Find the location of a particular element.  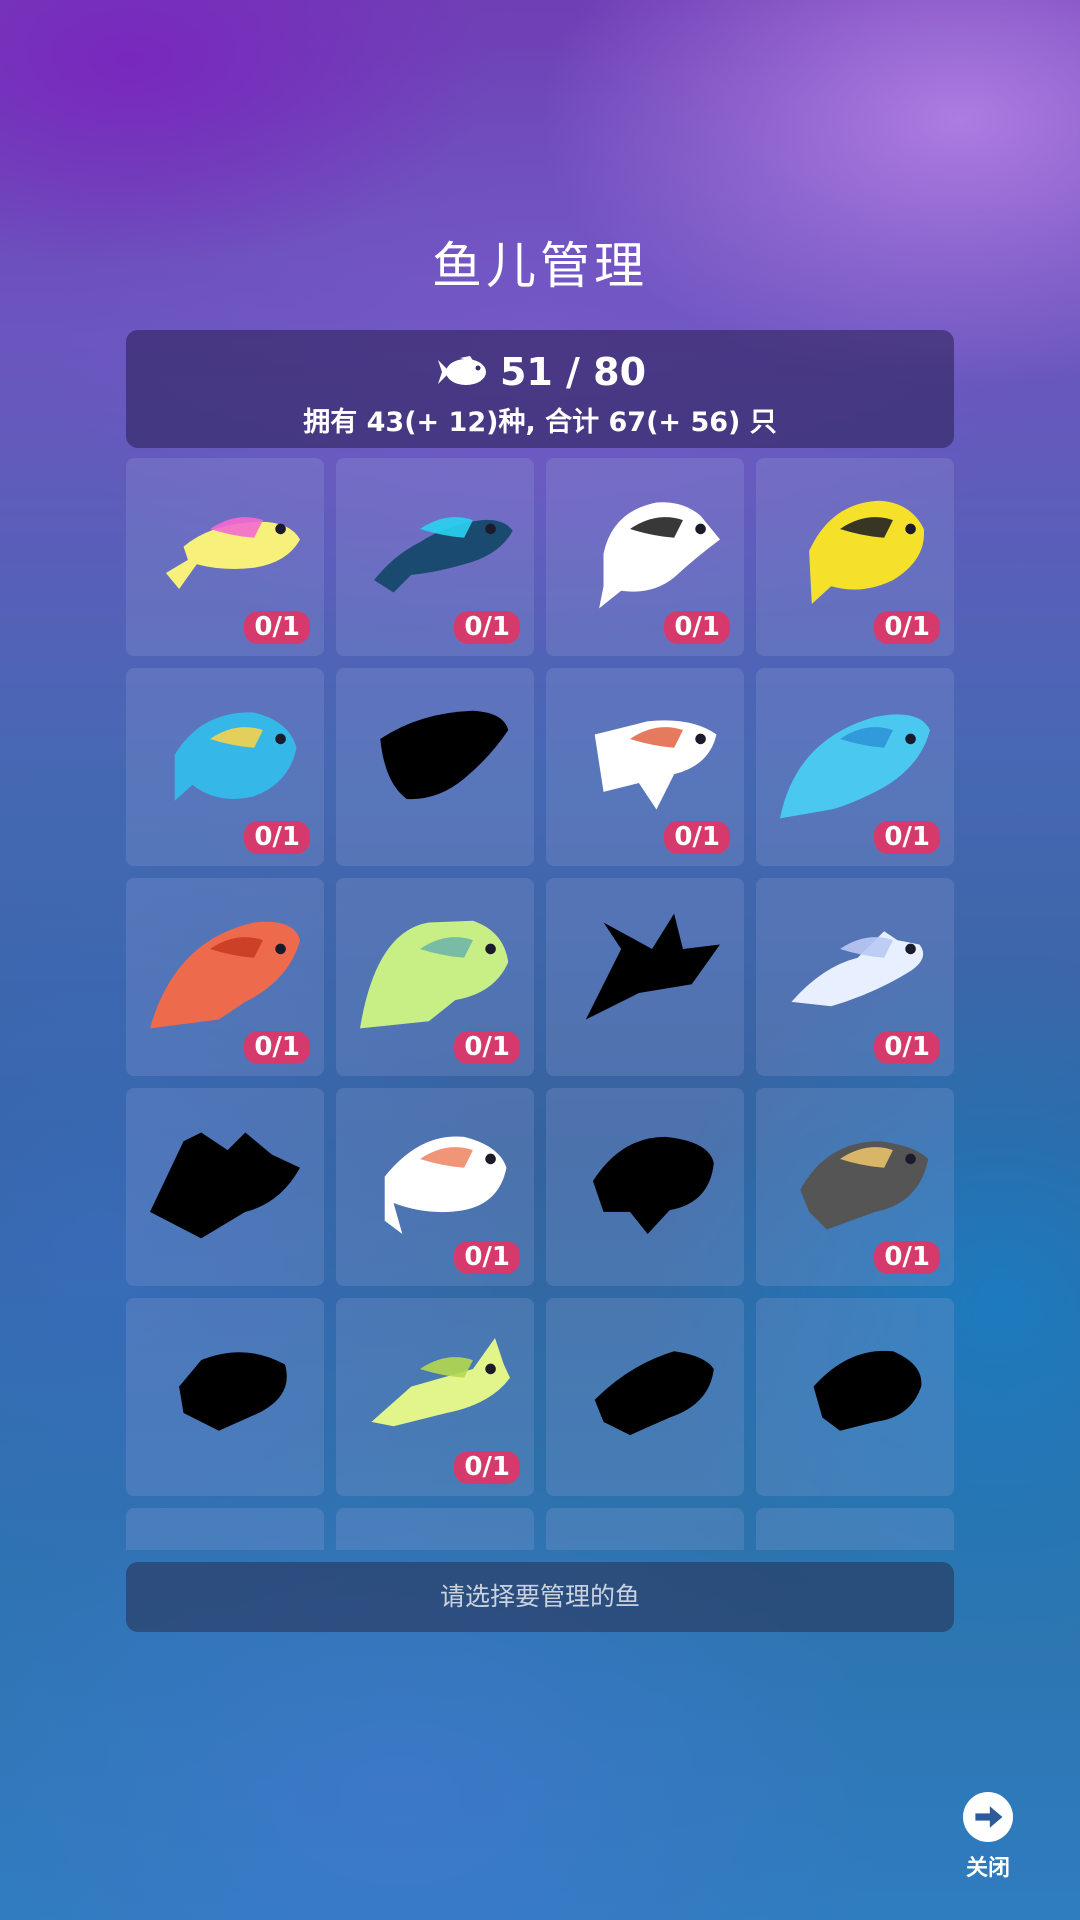

fish-tile-red-grouper: 0/1 is located at coordinates (225, 977).